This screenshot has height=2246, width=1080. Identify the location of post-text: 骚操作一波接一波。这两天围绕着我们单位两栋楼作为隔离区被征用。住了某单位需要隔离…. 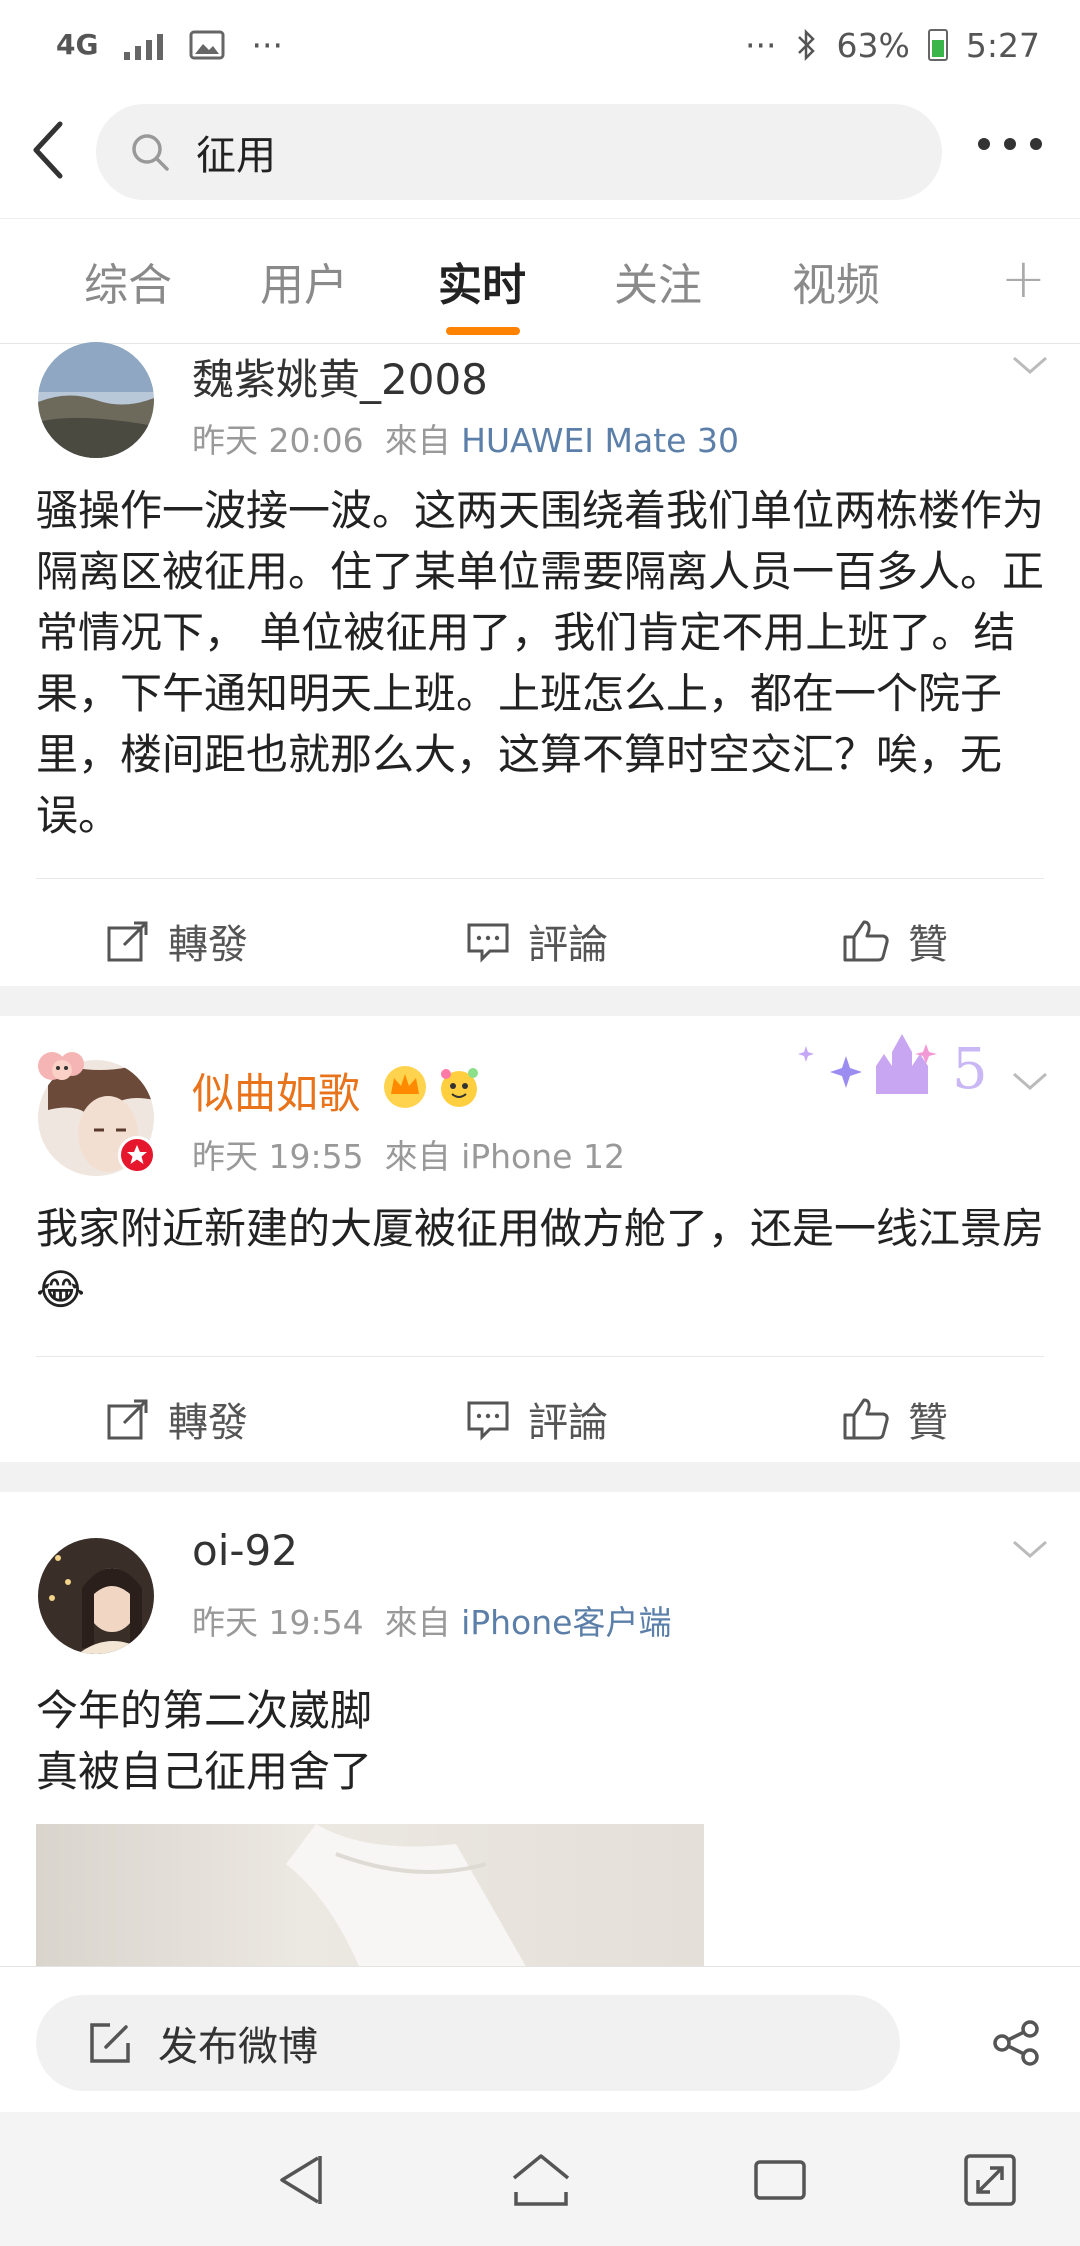
(540, 663).